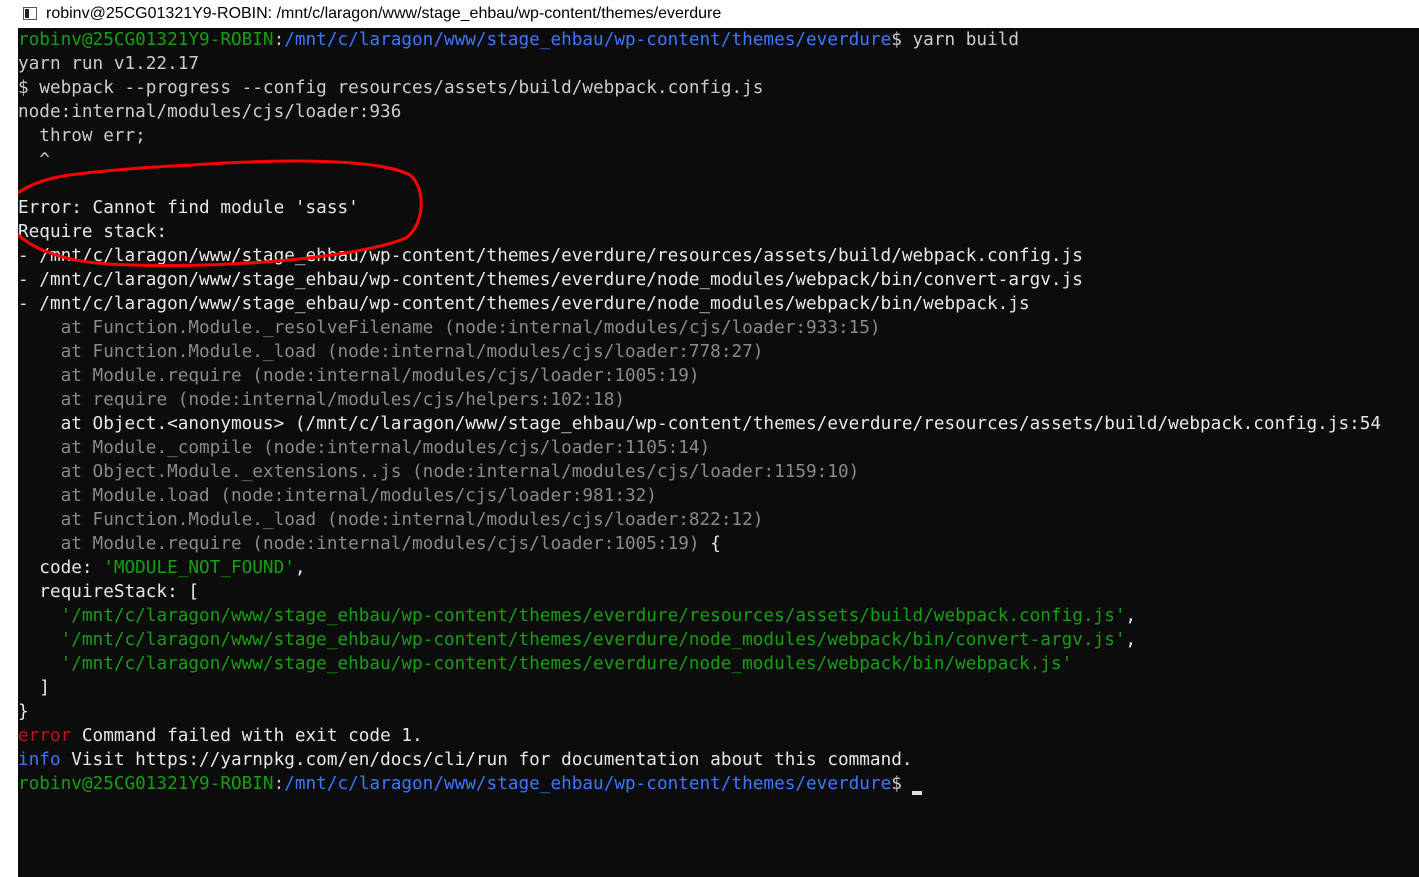 Image resolution: width=1419 pixels, height=877 pixels. What do you see at coordinates (220, 213) in the screenshot?
I see `red-highlight-annotation` at bounding box center [220, 213].